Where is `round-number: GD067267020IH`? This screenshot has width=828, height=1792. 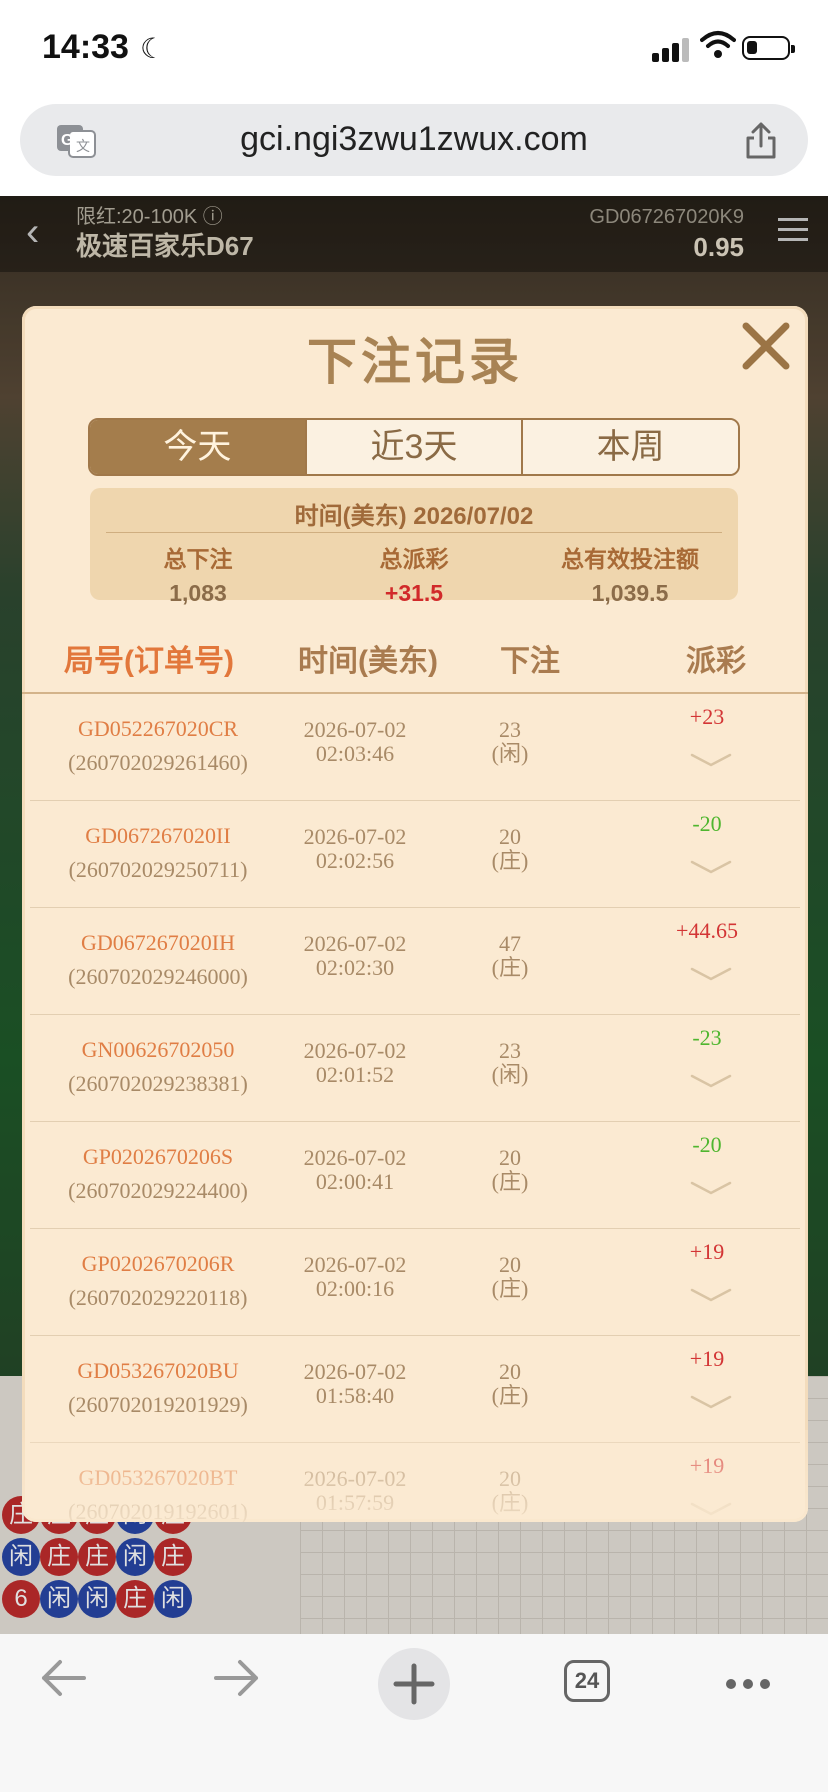
round-number: GD067267020IH is located at coordinates (158, 943).